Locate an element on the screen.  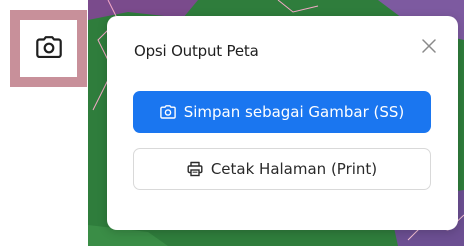
save-as-image-button: Simpan sebagai Gambar (SS) is located at coordinates (282, 112).